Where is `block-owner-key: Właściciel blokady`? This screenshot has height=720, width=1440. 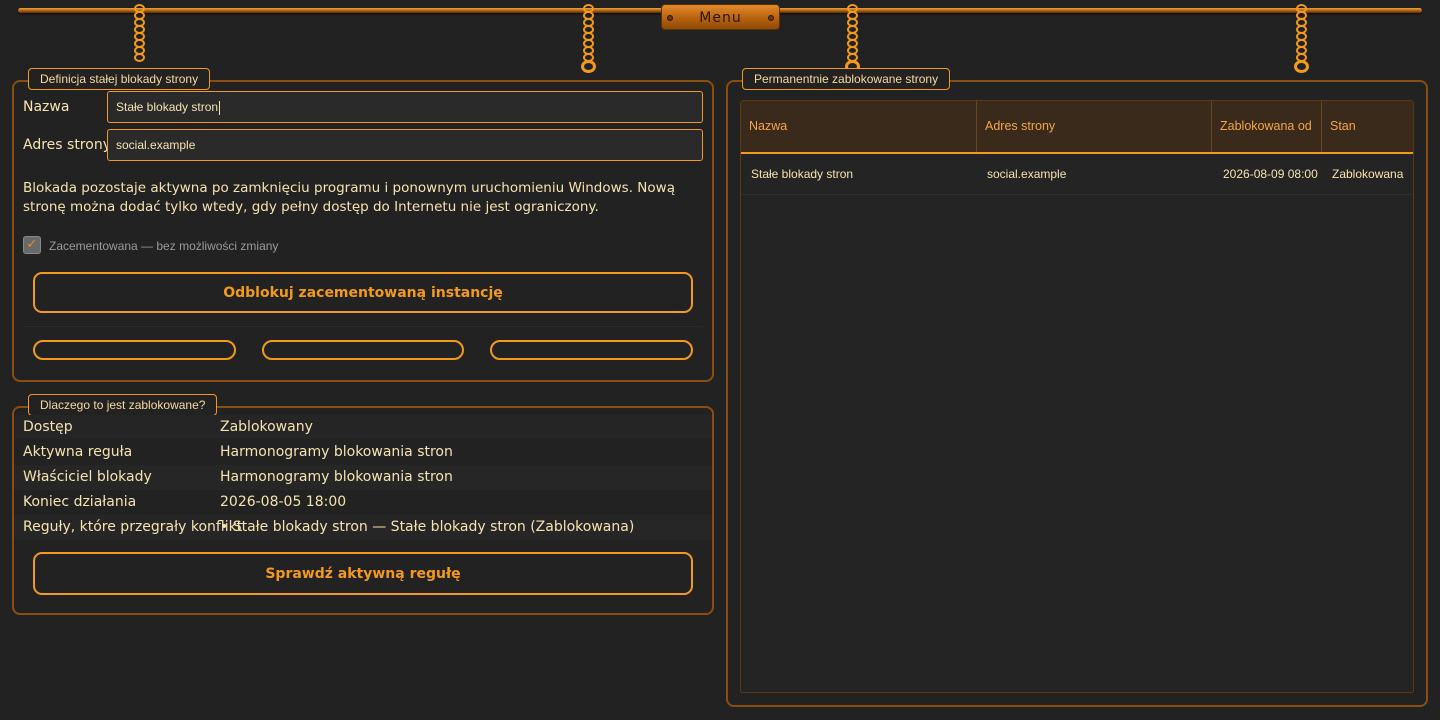 block-owner-key: Właściciel blokady is located at coordinates (87, 477).